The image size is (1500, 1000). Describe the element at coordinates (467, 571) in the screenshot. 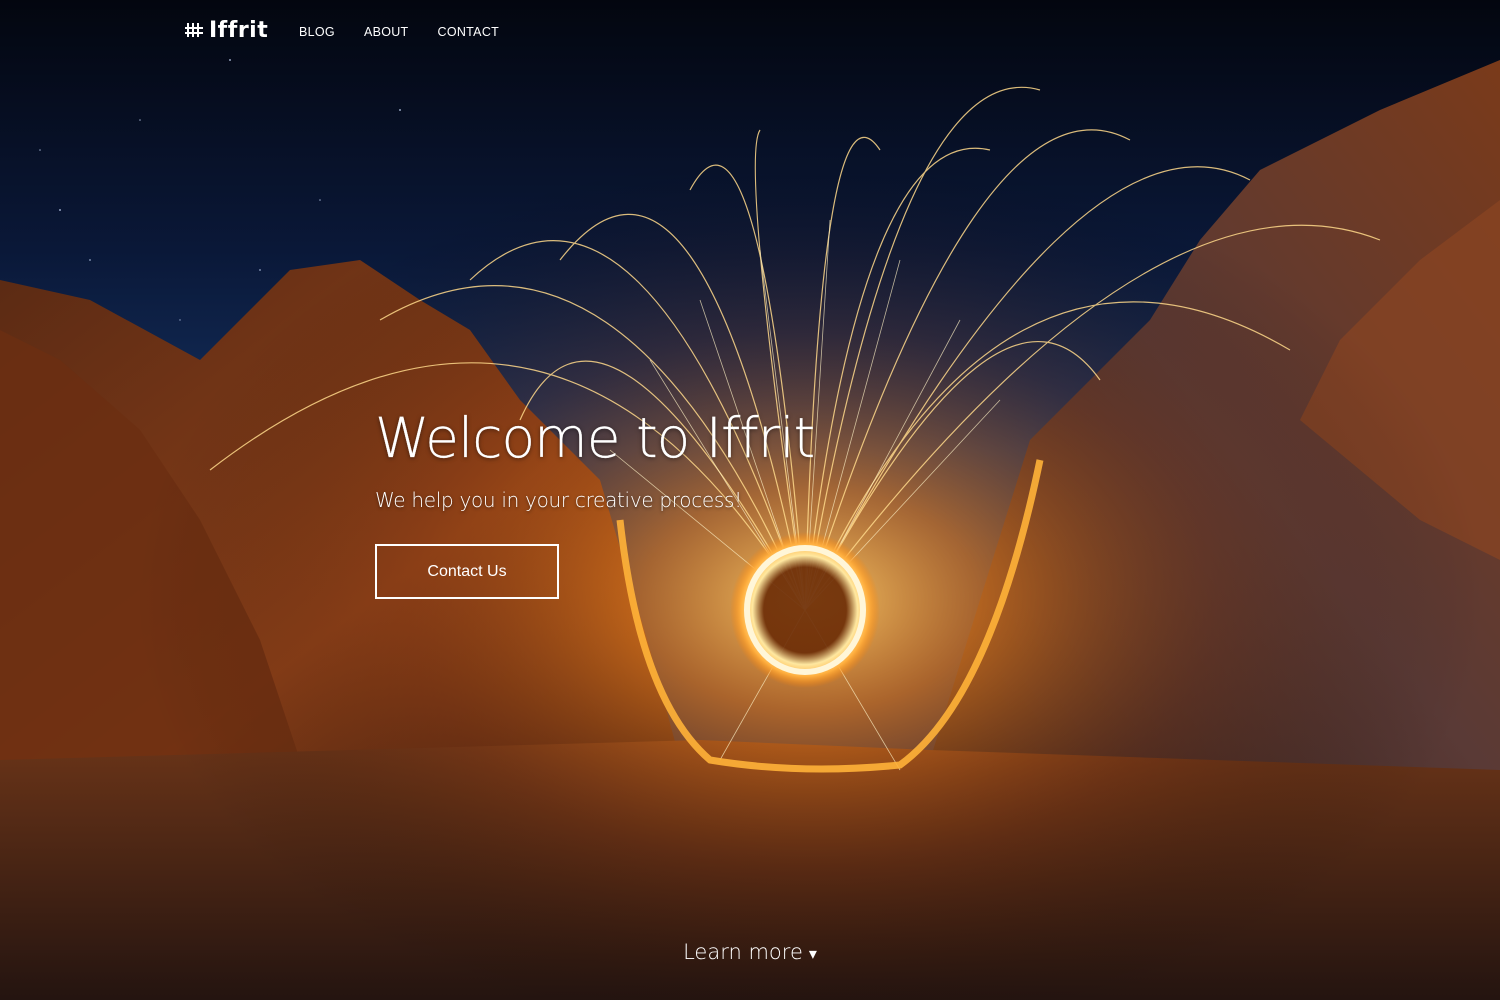

I see `contact-us-button: Contact Us` at that location.